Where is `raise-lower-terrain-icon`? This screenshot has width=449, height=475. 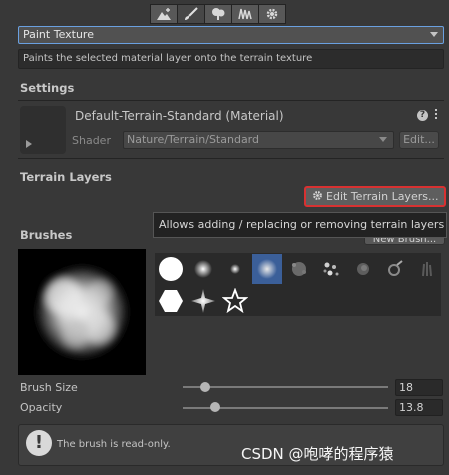
raise-lower-terrain-icon is located at coordinates (164, 14).